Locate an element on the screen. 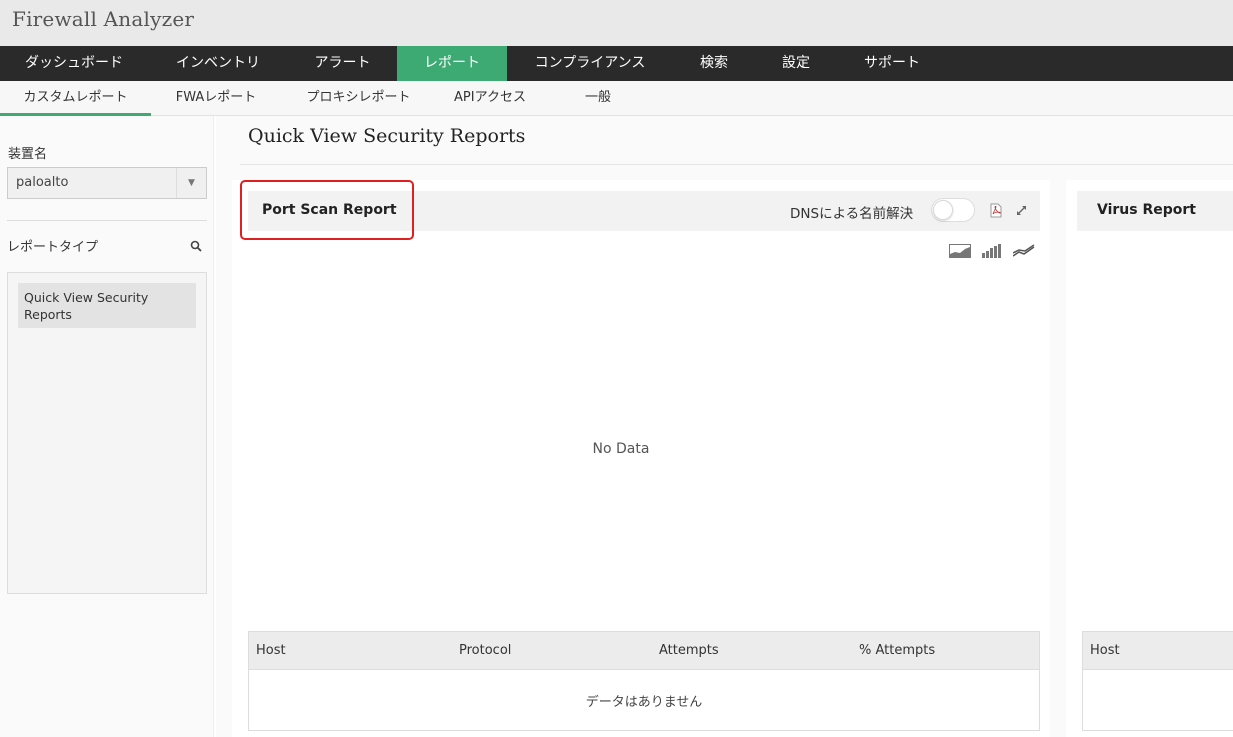 The image size is (1233, 737). subnav-fwa-reports: FWAレポート is located at coordinates (216, 98).